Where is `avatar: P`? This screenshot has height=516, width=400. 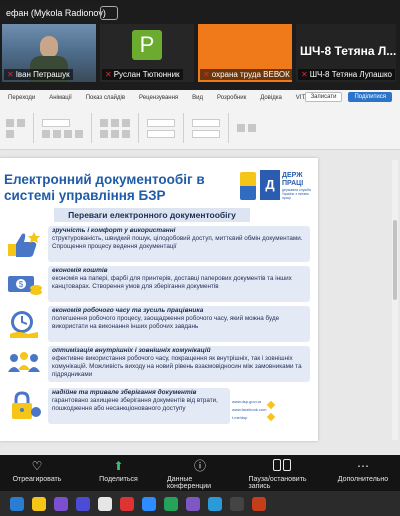
avatar: P is located at coordinates (147, 45).